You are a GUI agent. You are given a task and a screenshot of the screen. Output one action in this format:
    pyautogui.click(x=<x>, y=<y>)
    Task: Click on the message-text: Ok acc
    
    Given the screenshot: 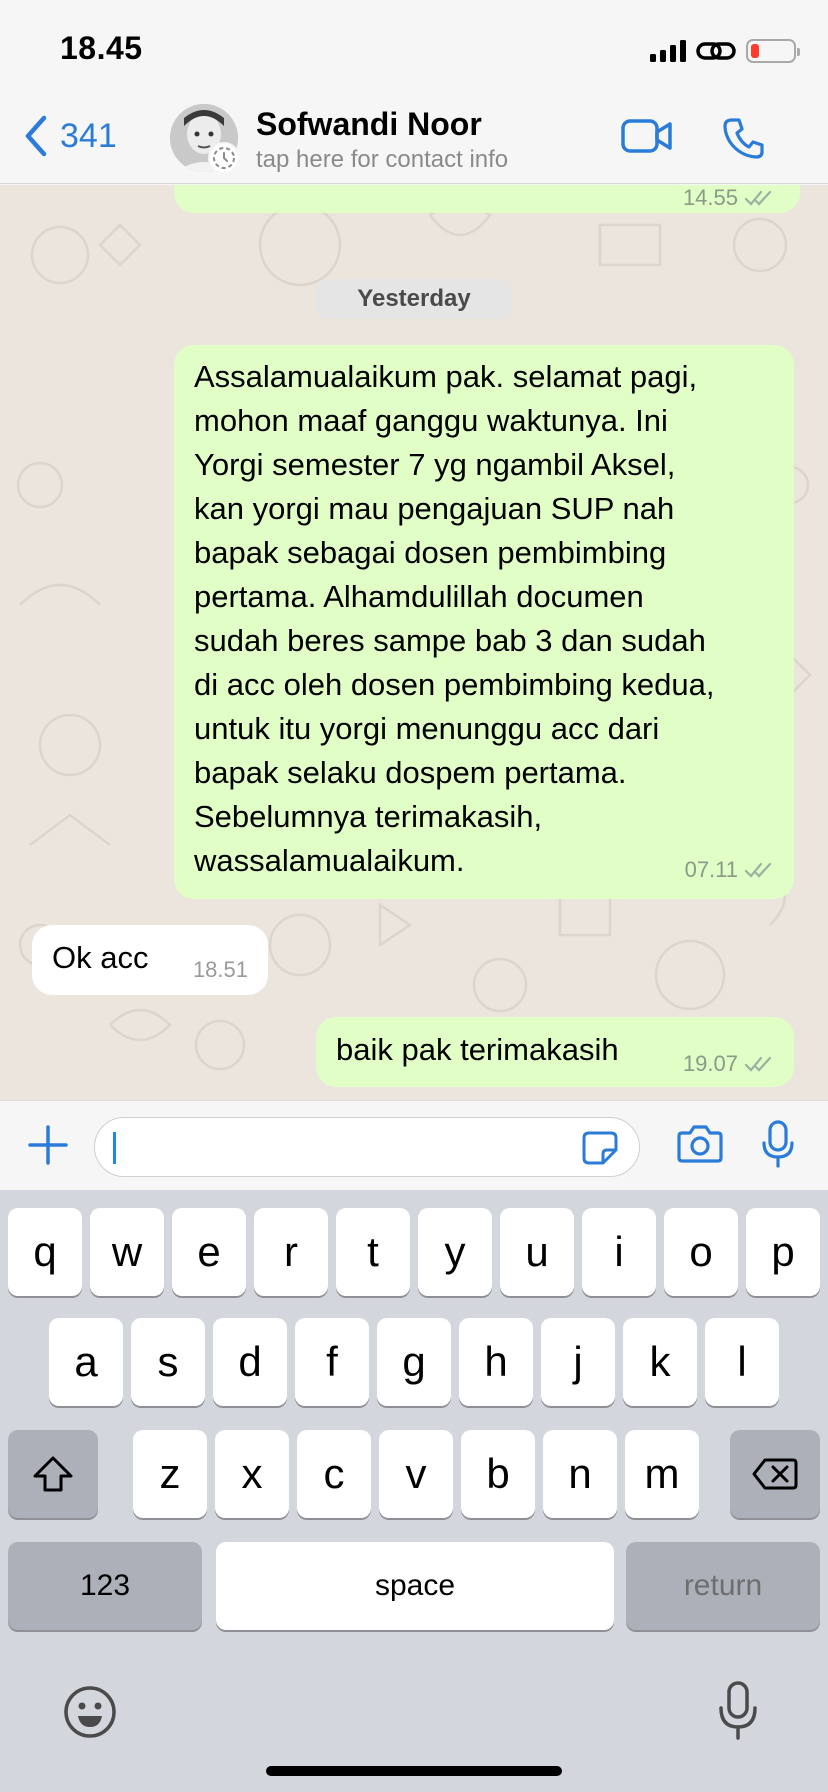 What is the action you would take?
    pyautogui.click(x=100, y=957)
    